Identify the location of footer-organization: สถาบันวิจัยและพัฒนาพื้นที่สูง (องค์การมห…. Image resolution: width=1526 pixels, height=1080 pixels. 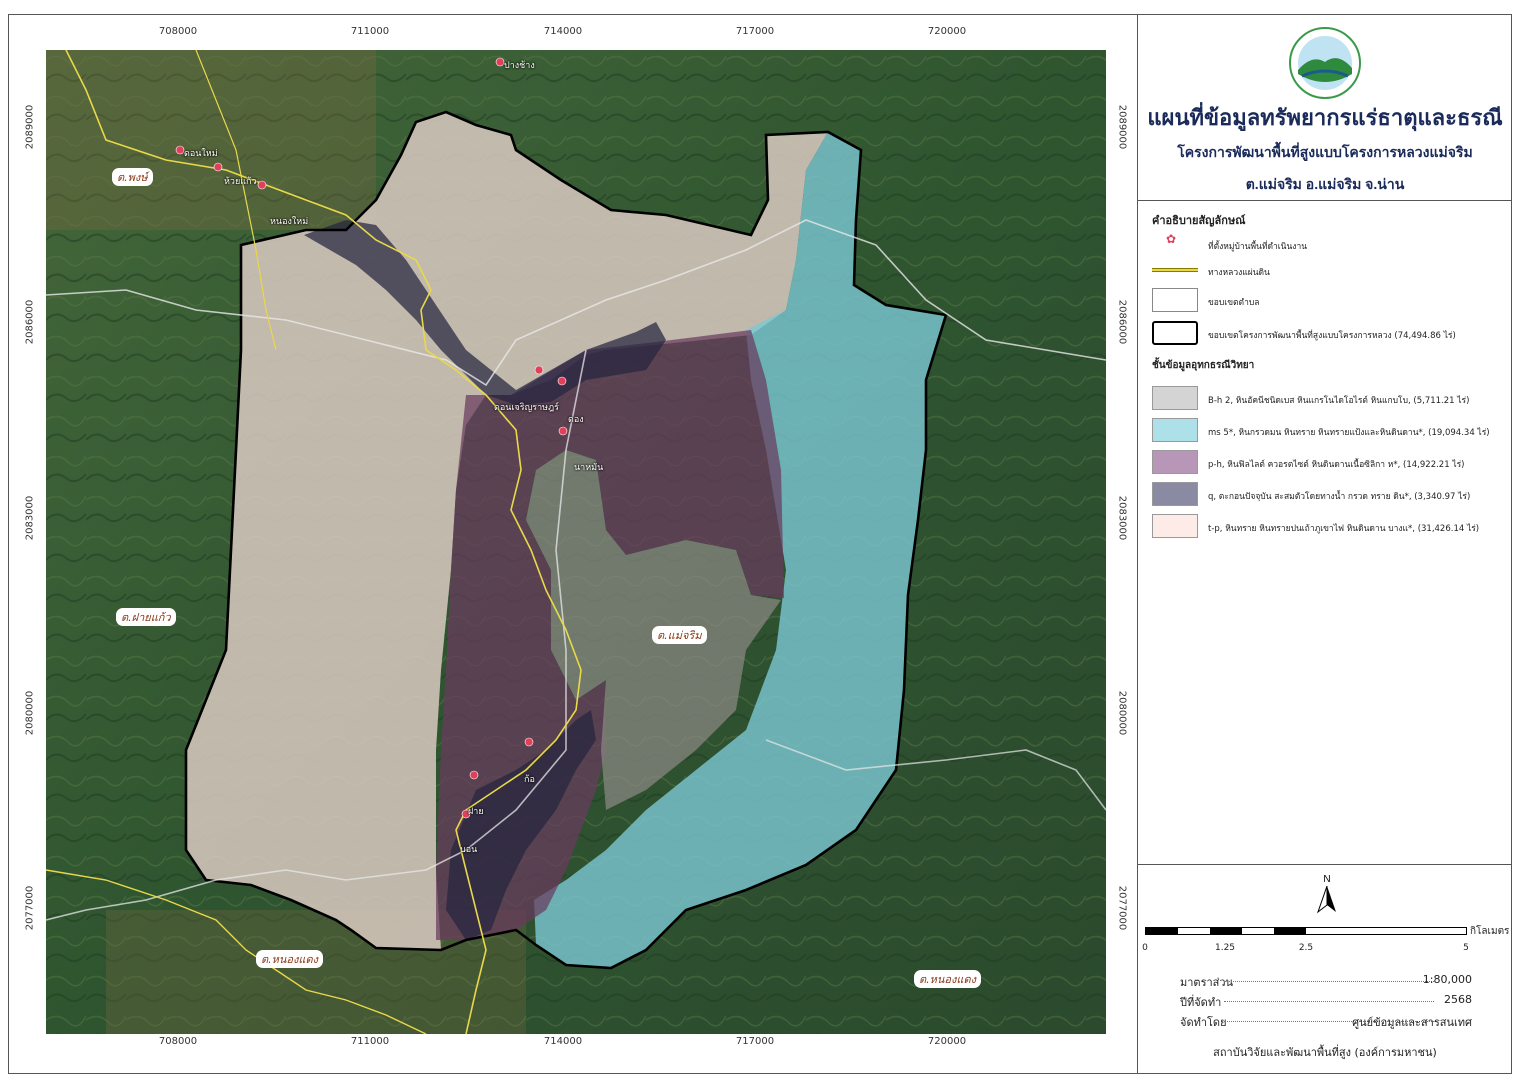
(1325, 1052).